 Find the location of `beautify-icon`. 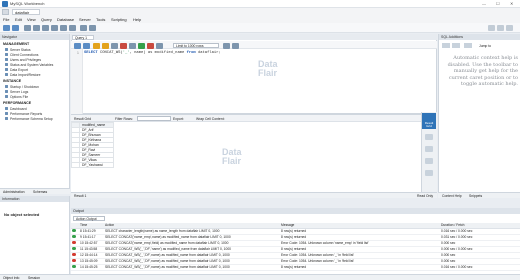

beautify-icon is located at coordinates (226, 46).